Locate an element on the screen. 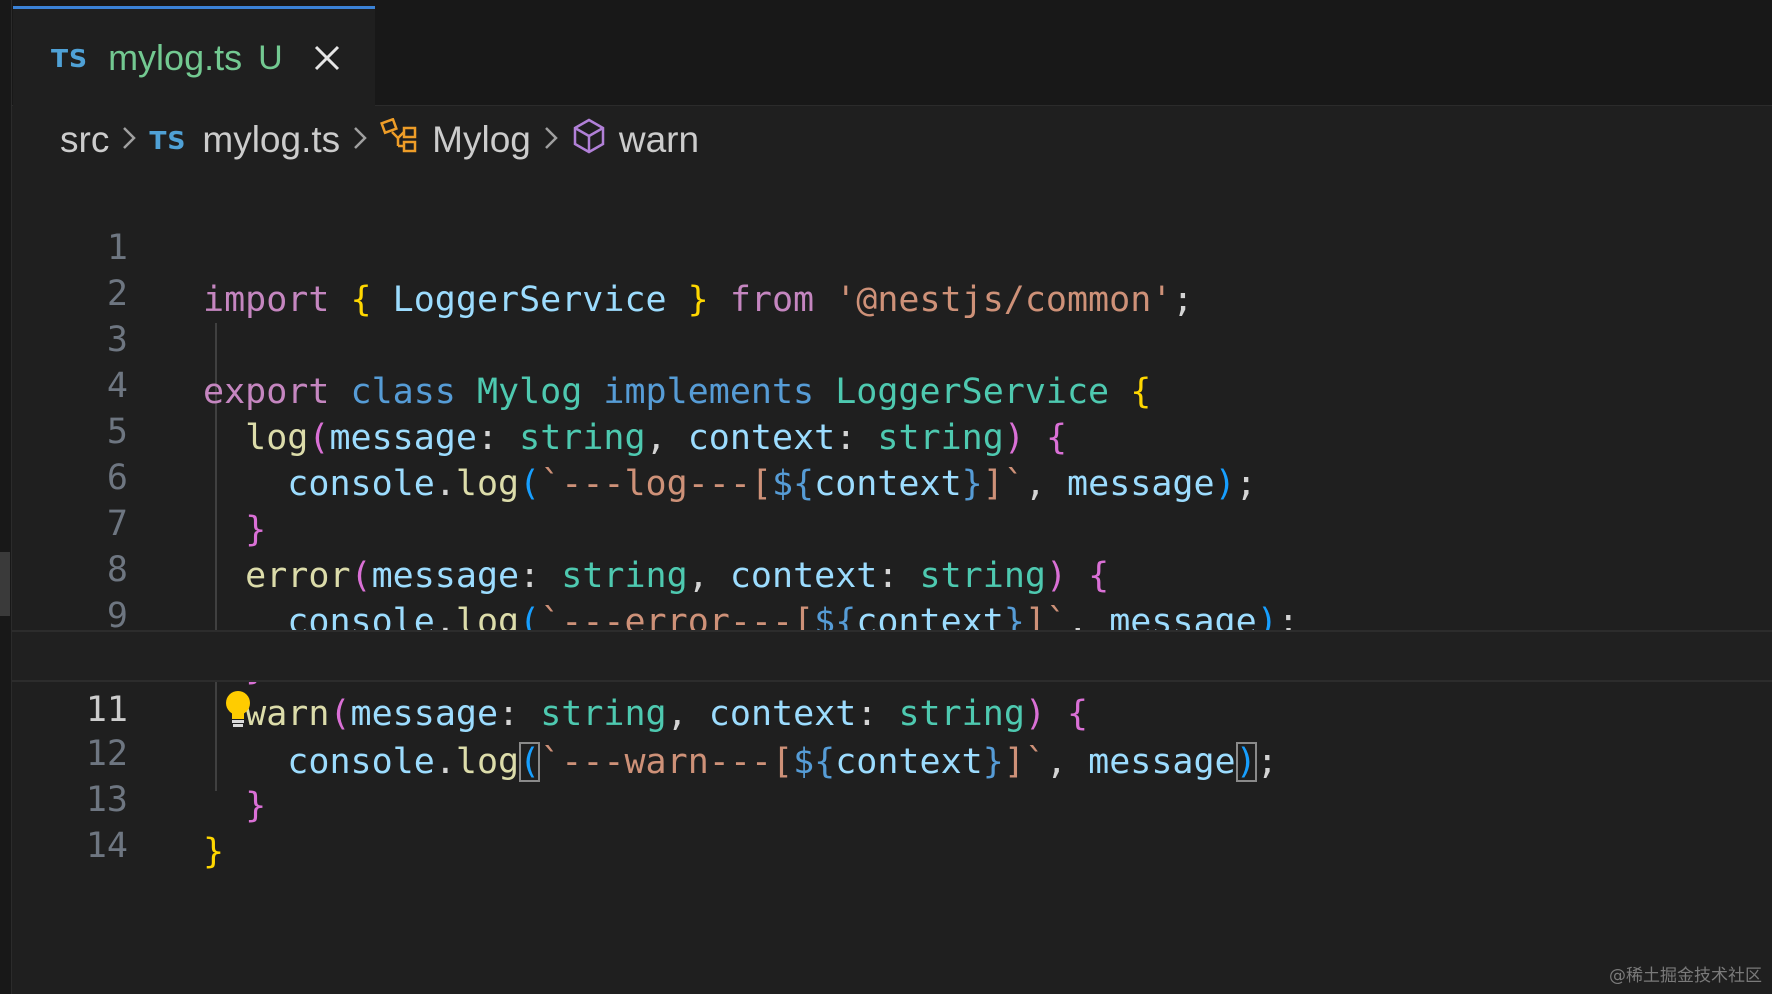 Image resolution: width=1772 pixels, height=994 pixels. tab-filename: mylog.ts is located at coordinates (175, 57).